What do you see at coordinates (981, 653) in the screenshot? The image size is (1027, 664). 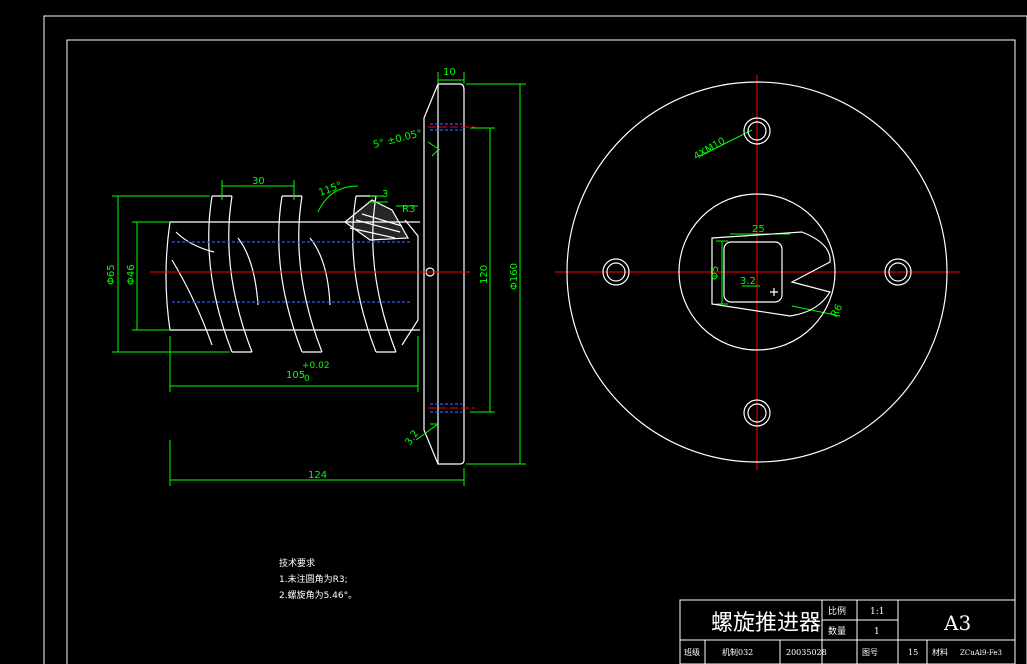 I see `material-value: ZCuAl9-Fe3` at bounding box center [981, 653].